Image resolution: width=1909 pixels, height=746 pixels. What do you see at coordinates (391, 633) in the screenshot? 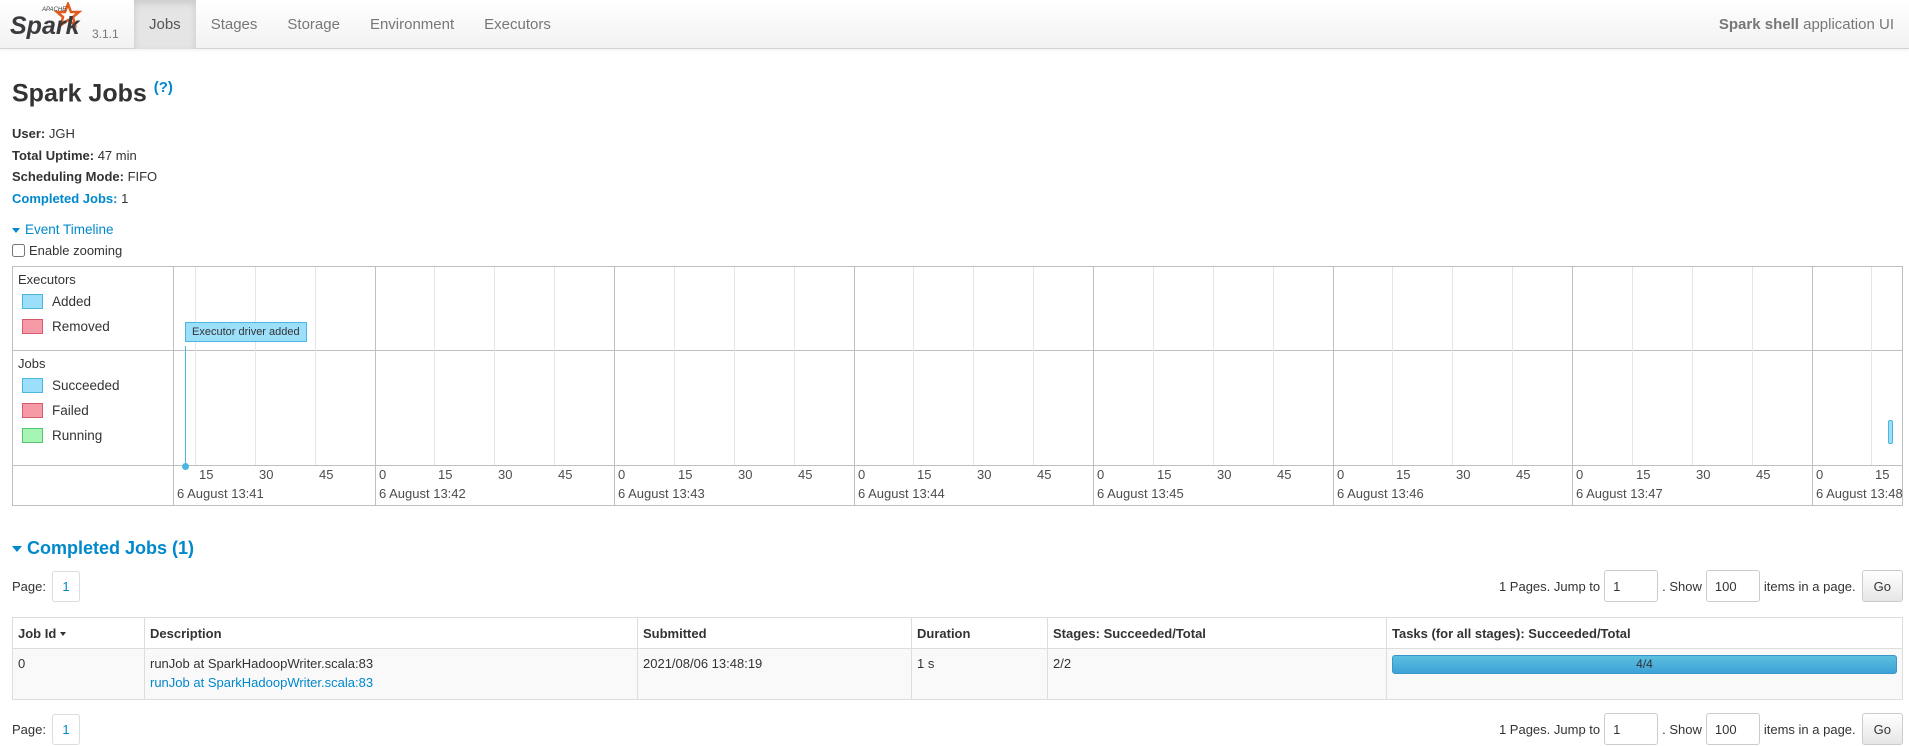
I see `column-description: Description` at bounding box center [391, 633].